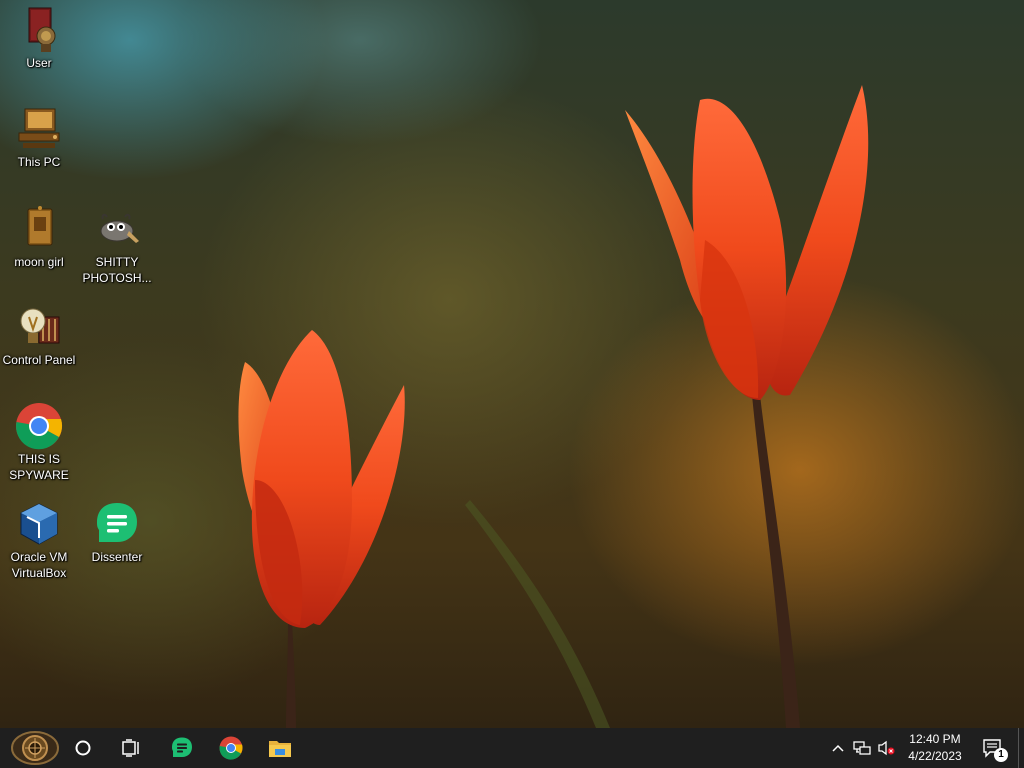 This screenshot has width=1024, height=768. I want to click on taskbar-chrome-button, so click(231, 748).